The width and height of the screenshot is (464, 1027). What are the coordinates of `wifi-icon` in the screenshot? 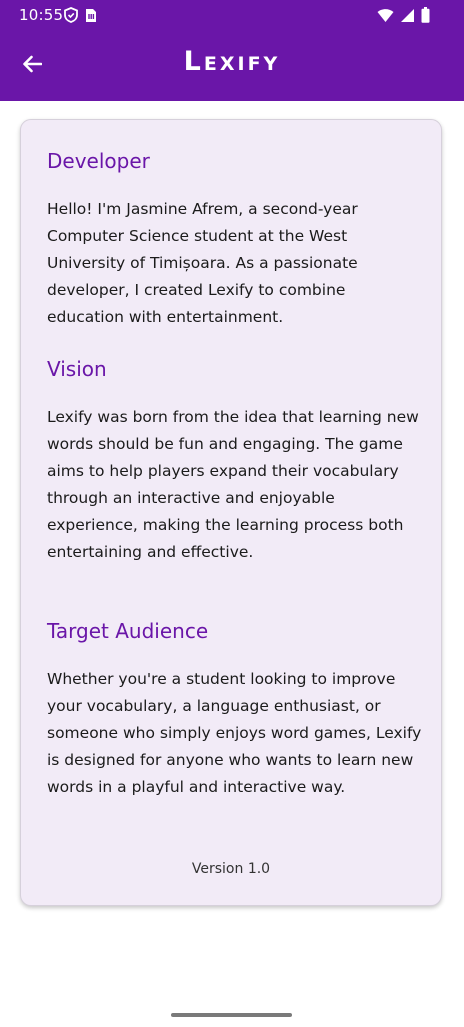 It's located at (385, 17).